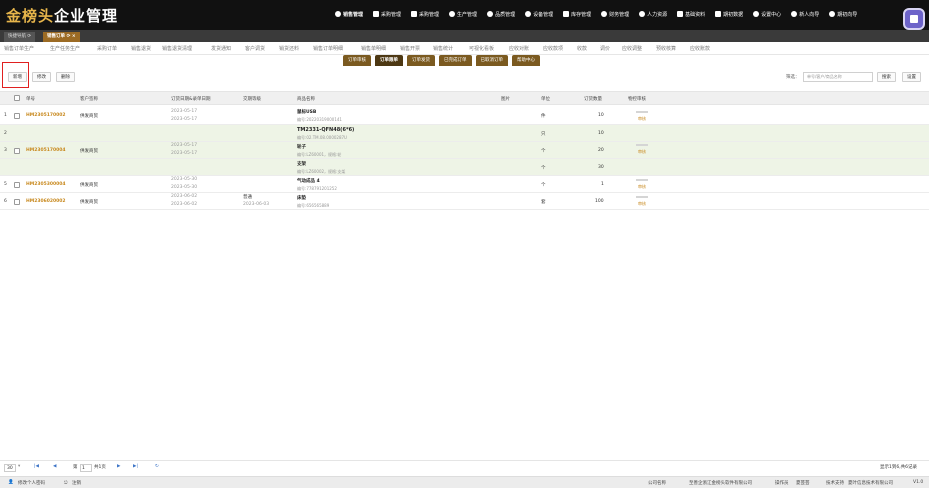  I want to click on submenu-item: 应收对账, so click(519, 48).